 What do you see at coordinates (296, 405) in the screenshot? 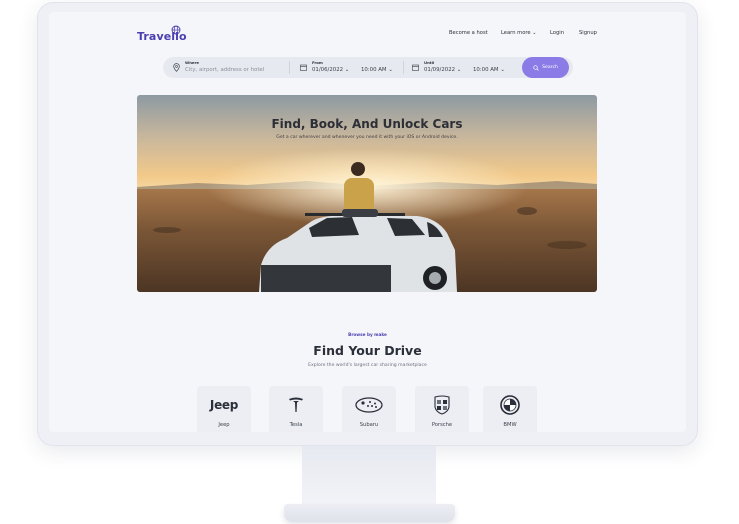
I see `tesla-logo` at bounding box center [296, 405].